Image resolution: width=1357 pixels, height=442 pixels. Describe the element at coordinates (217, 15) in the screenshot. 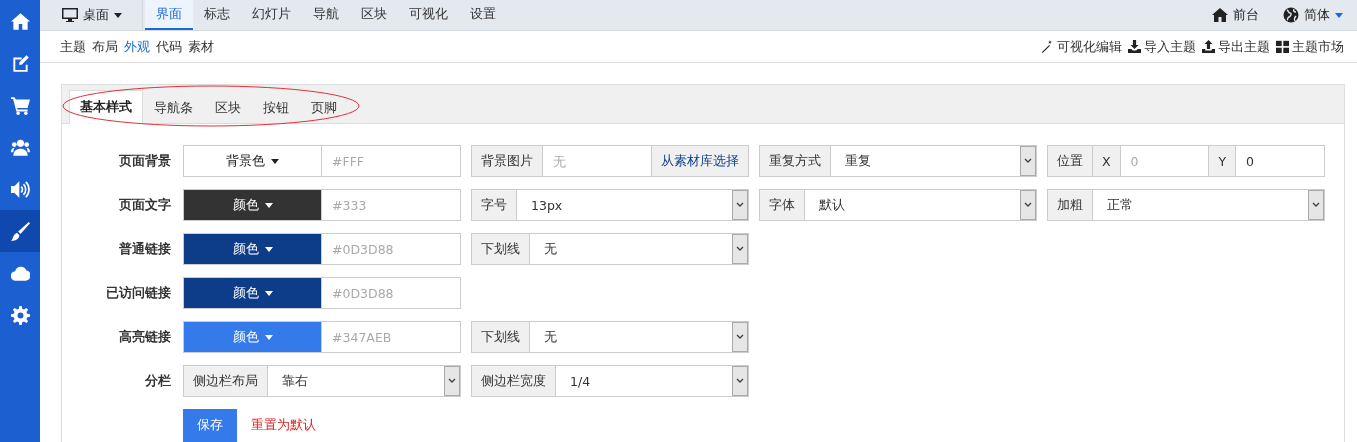

I see `nav-tab: 标志` at that location.